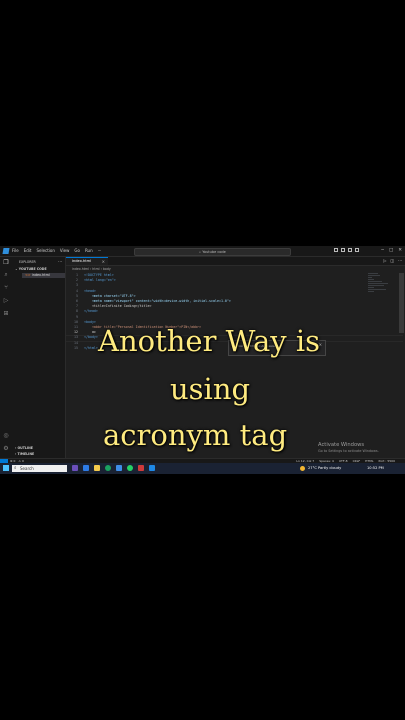 The image size is (405, 720). I want to click on timeline-label: TIMELINE, so click(26, 454).